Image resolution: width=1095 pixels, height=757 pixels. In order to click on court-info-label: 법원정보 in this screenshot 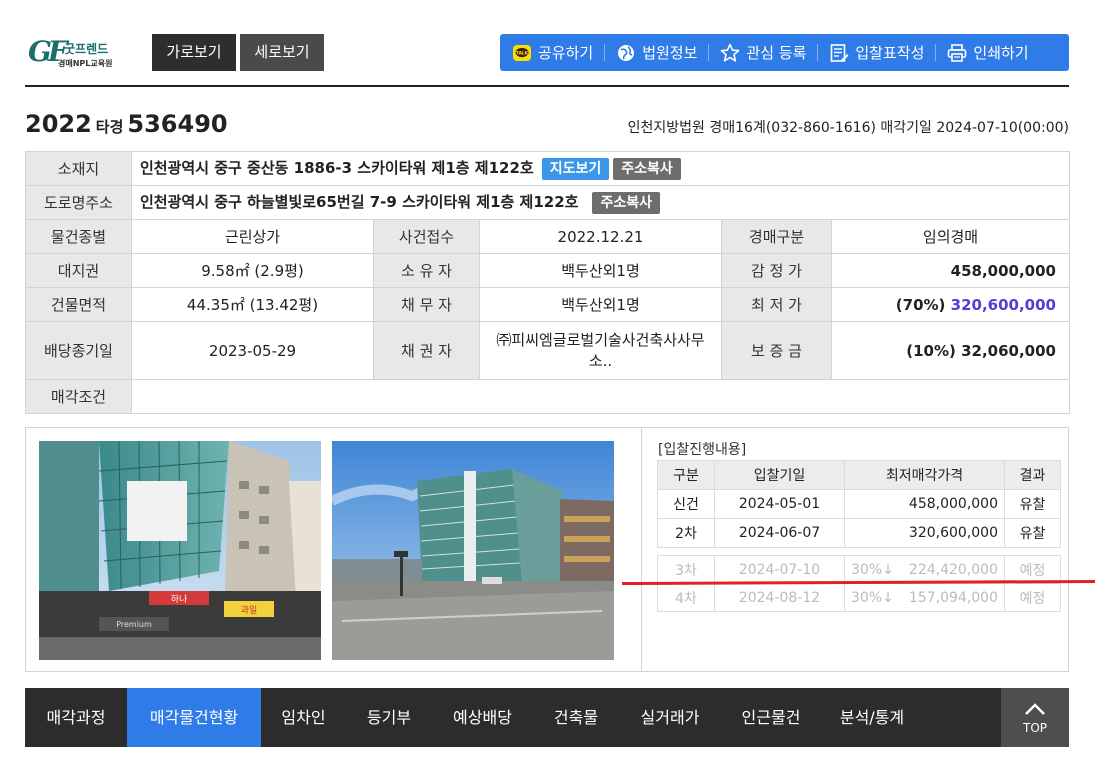, I will do `click(670, 53)`.